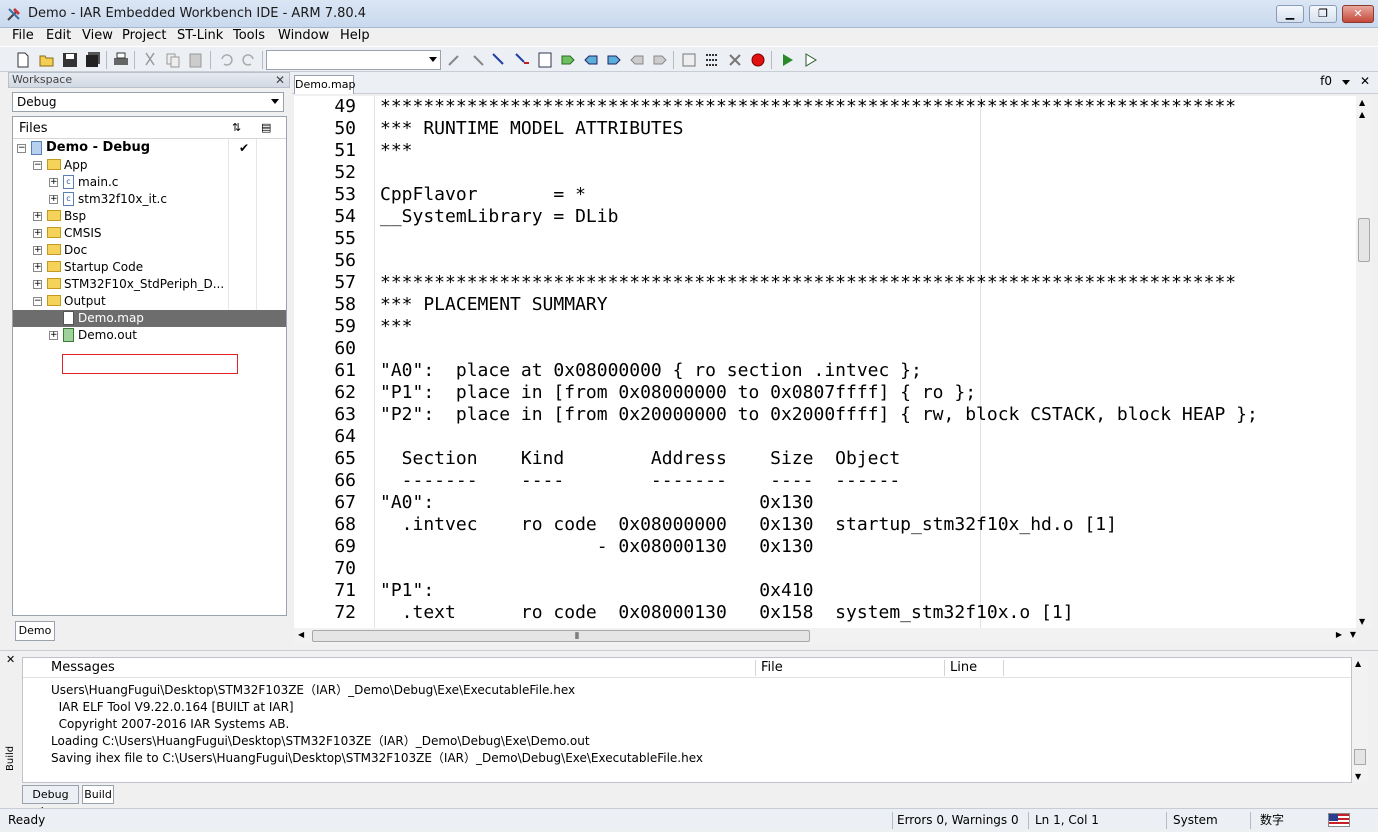 Image resolution: width=1378 pixels, height=832 pixels. What do you see at coordinates (772, 668) in the screenshot?
I see `column-file: File` at bounding box center [772, 668].